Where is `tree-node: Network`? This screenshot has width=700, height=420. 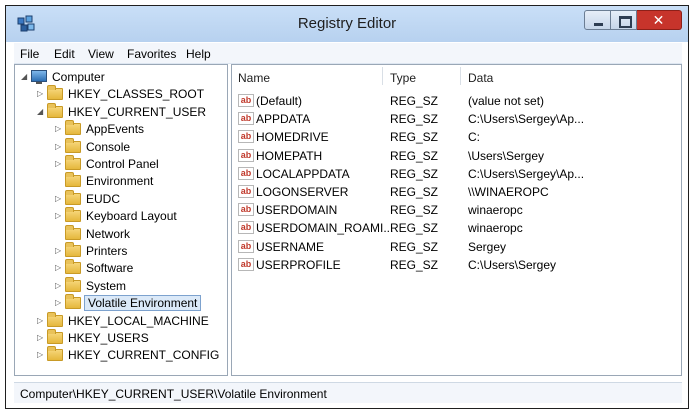 tree-node: Network is located at coordinates (121, 233).